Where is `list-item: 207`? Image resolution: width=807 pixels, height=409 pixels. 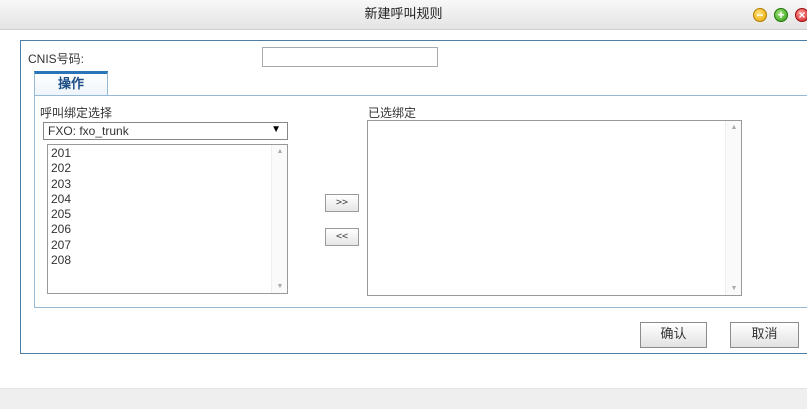 list-item: 207 is located at coordinates (61, 245).